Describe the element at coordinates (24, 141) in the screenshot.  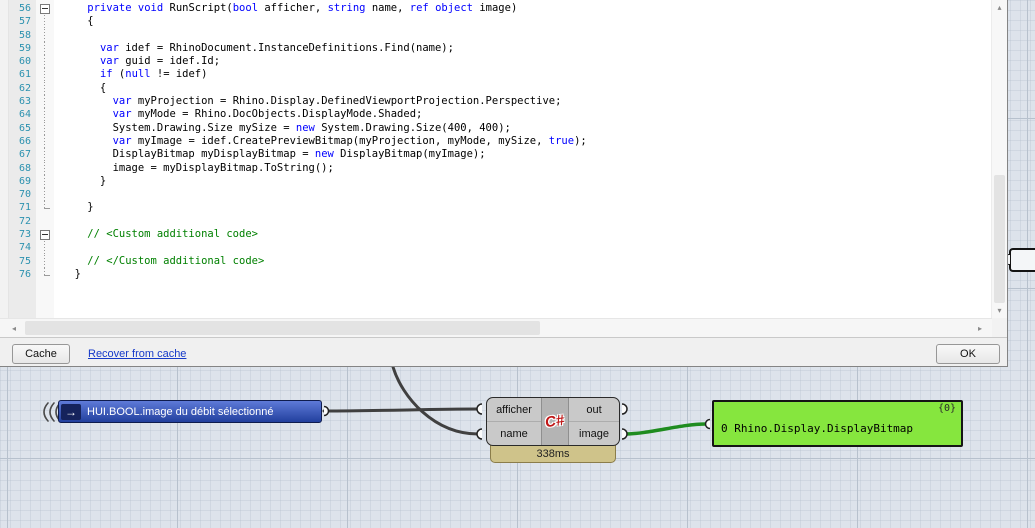
I see `line-number: 66` at that location.